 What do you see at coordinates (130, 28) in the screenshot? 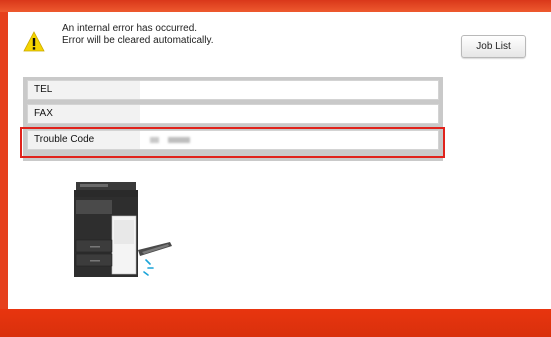
I see `error-message-line1: An internal error has occurred.` at bounding box center [130, 28].